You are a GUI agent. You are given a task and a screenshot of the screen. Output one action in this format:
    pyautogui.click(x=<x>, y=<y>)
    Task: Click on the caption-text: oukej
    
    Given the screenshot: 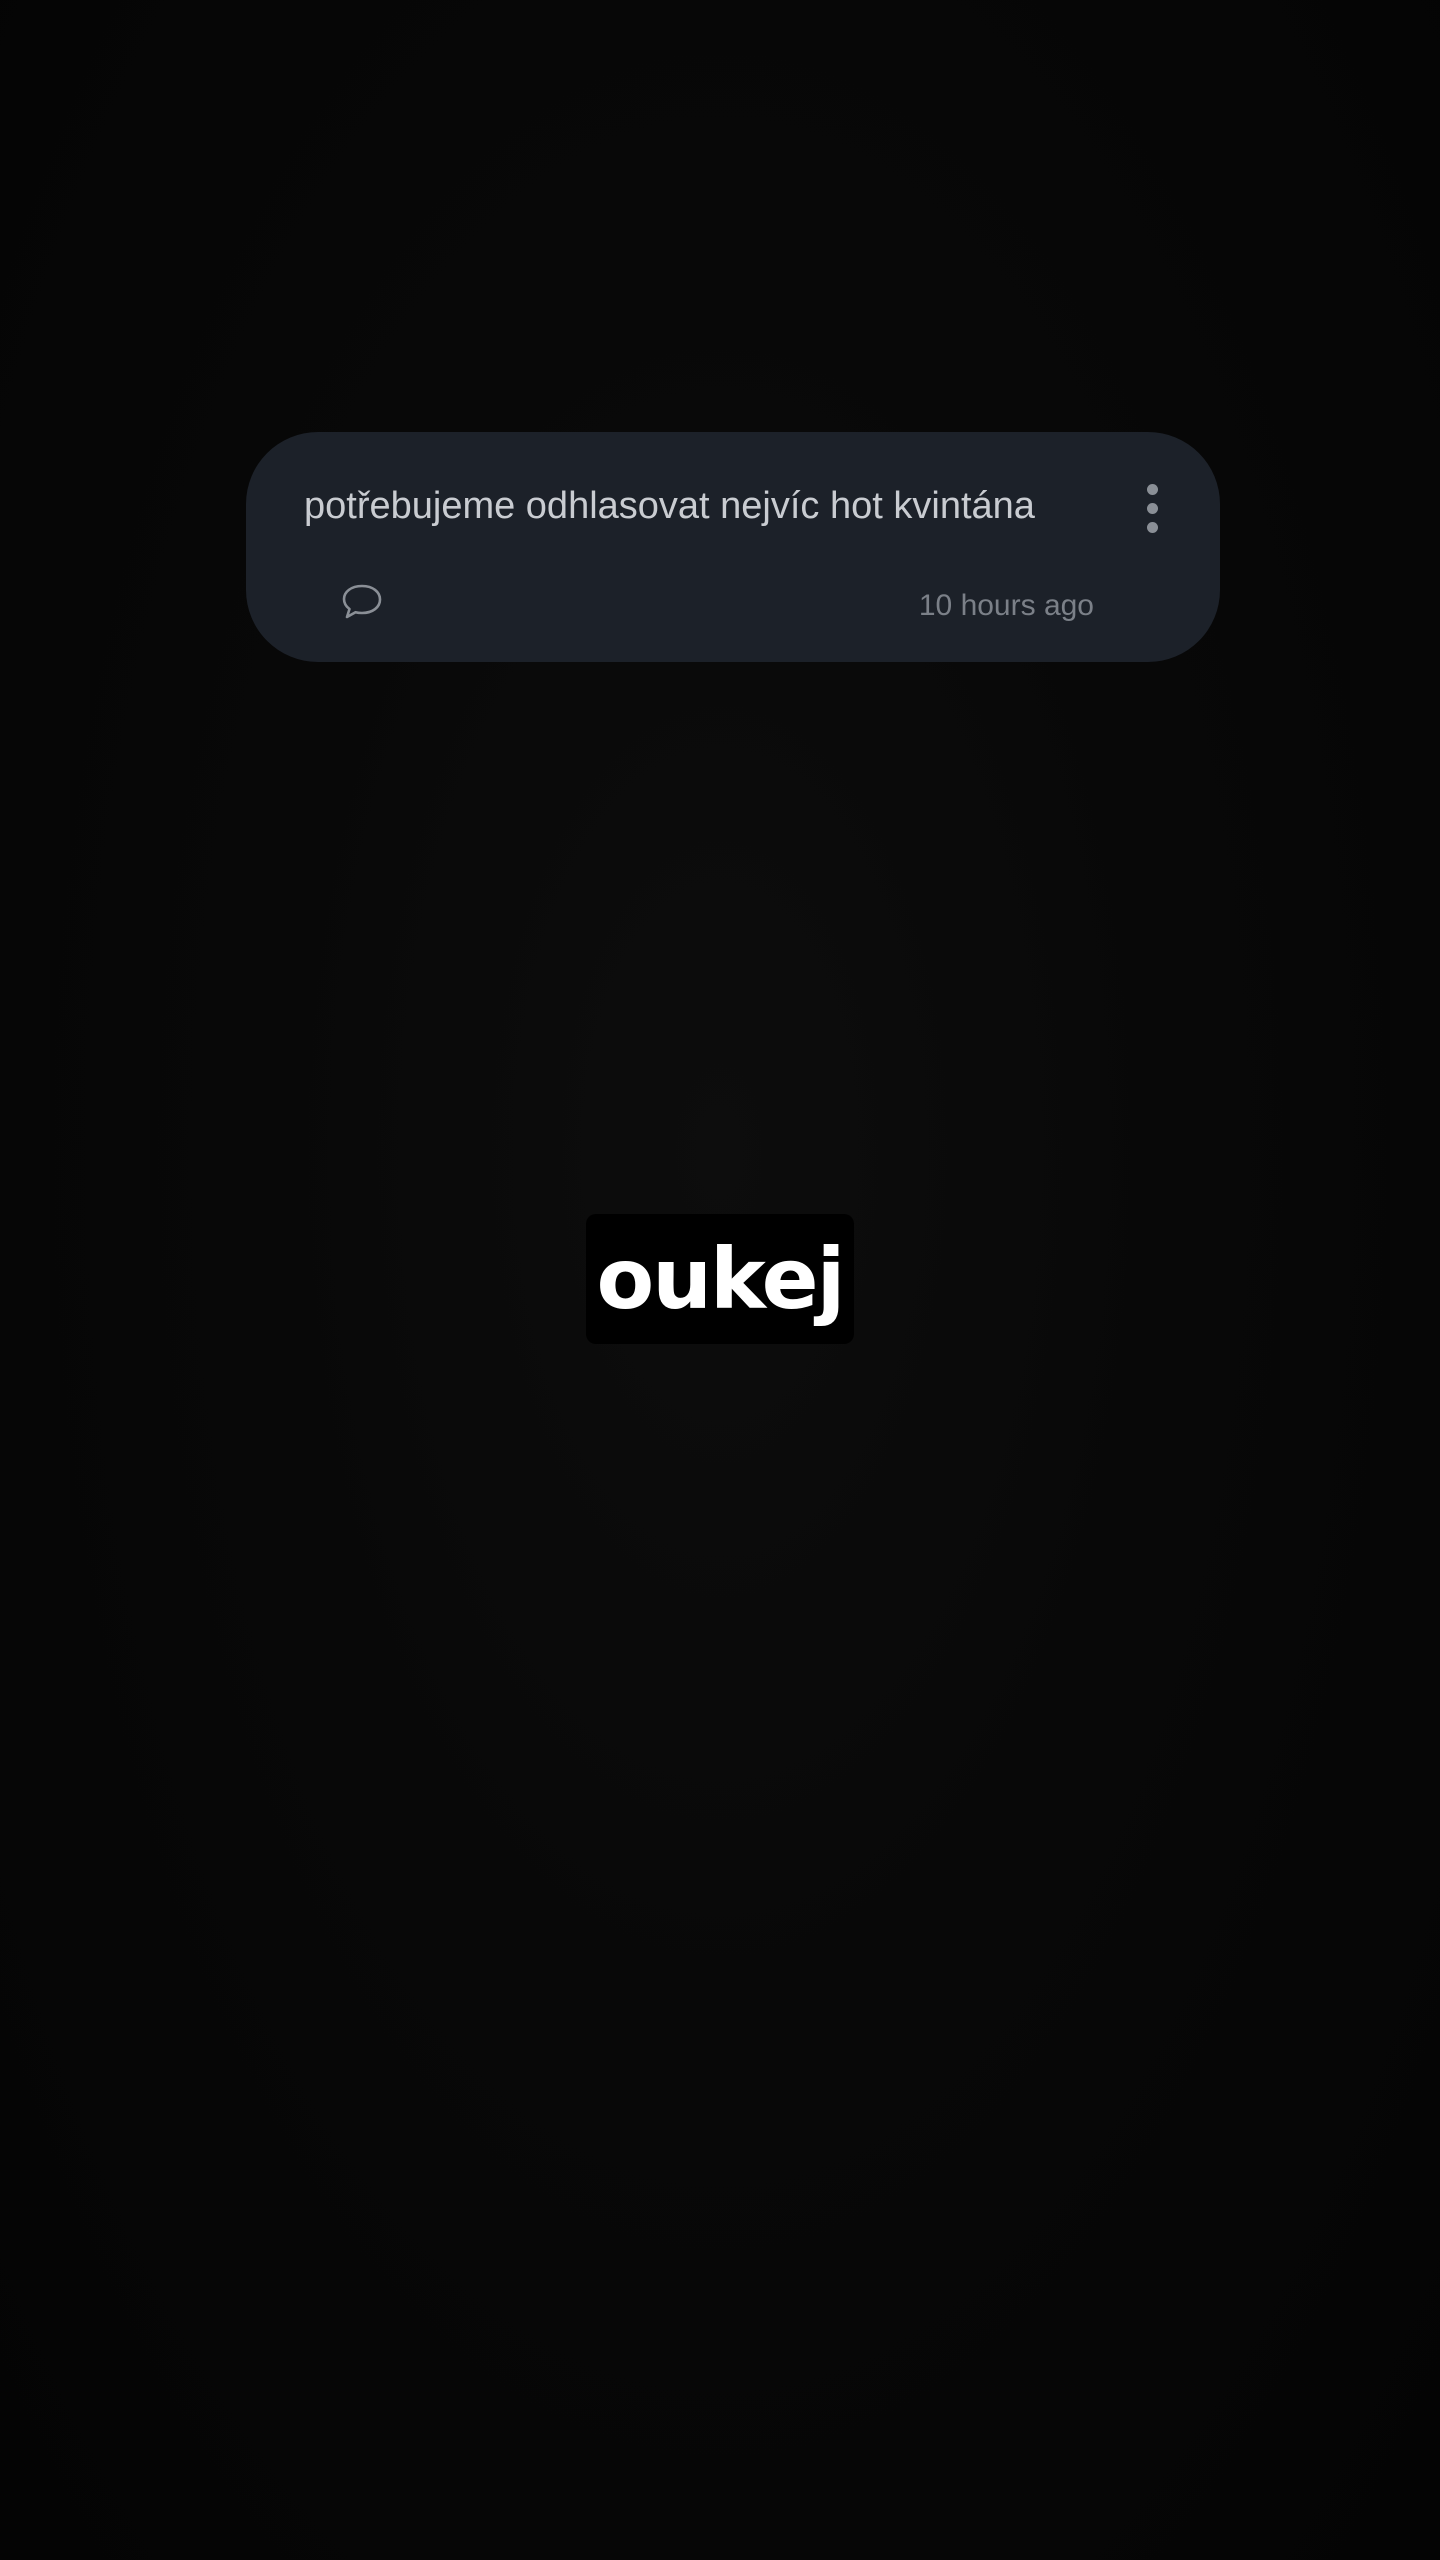 What is the action you would take?
    pyautogui.click(x=721, y=1279)
    